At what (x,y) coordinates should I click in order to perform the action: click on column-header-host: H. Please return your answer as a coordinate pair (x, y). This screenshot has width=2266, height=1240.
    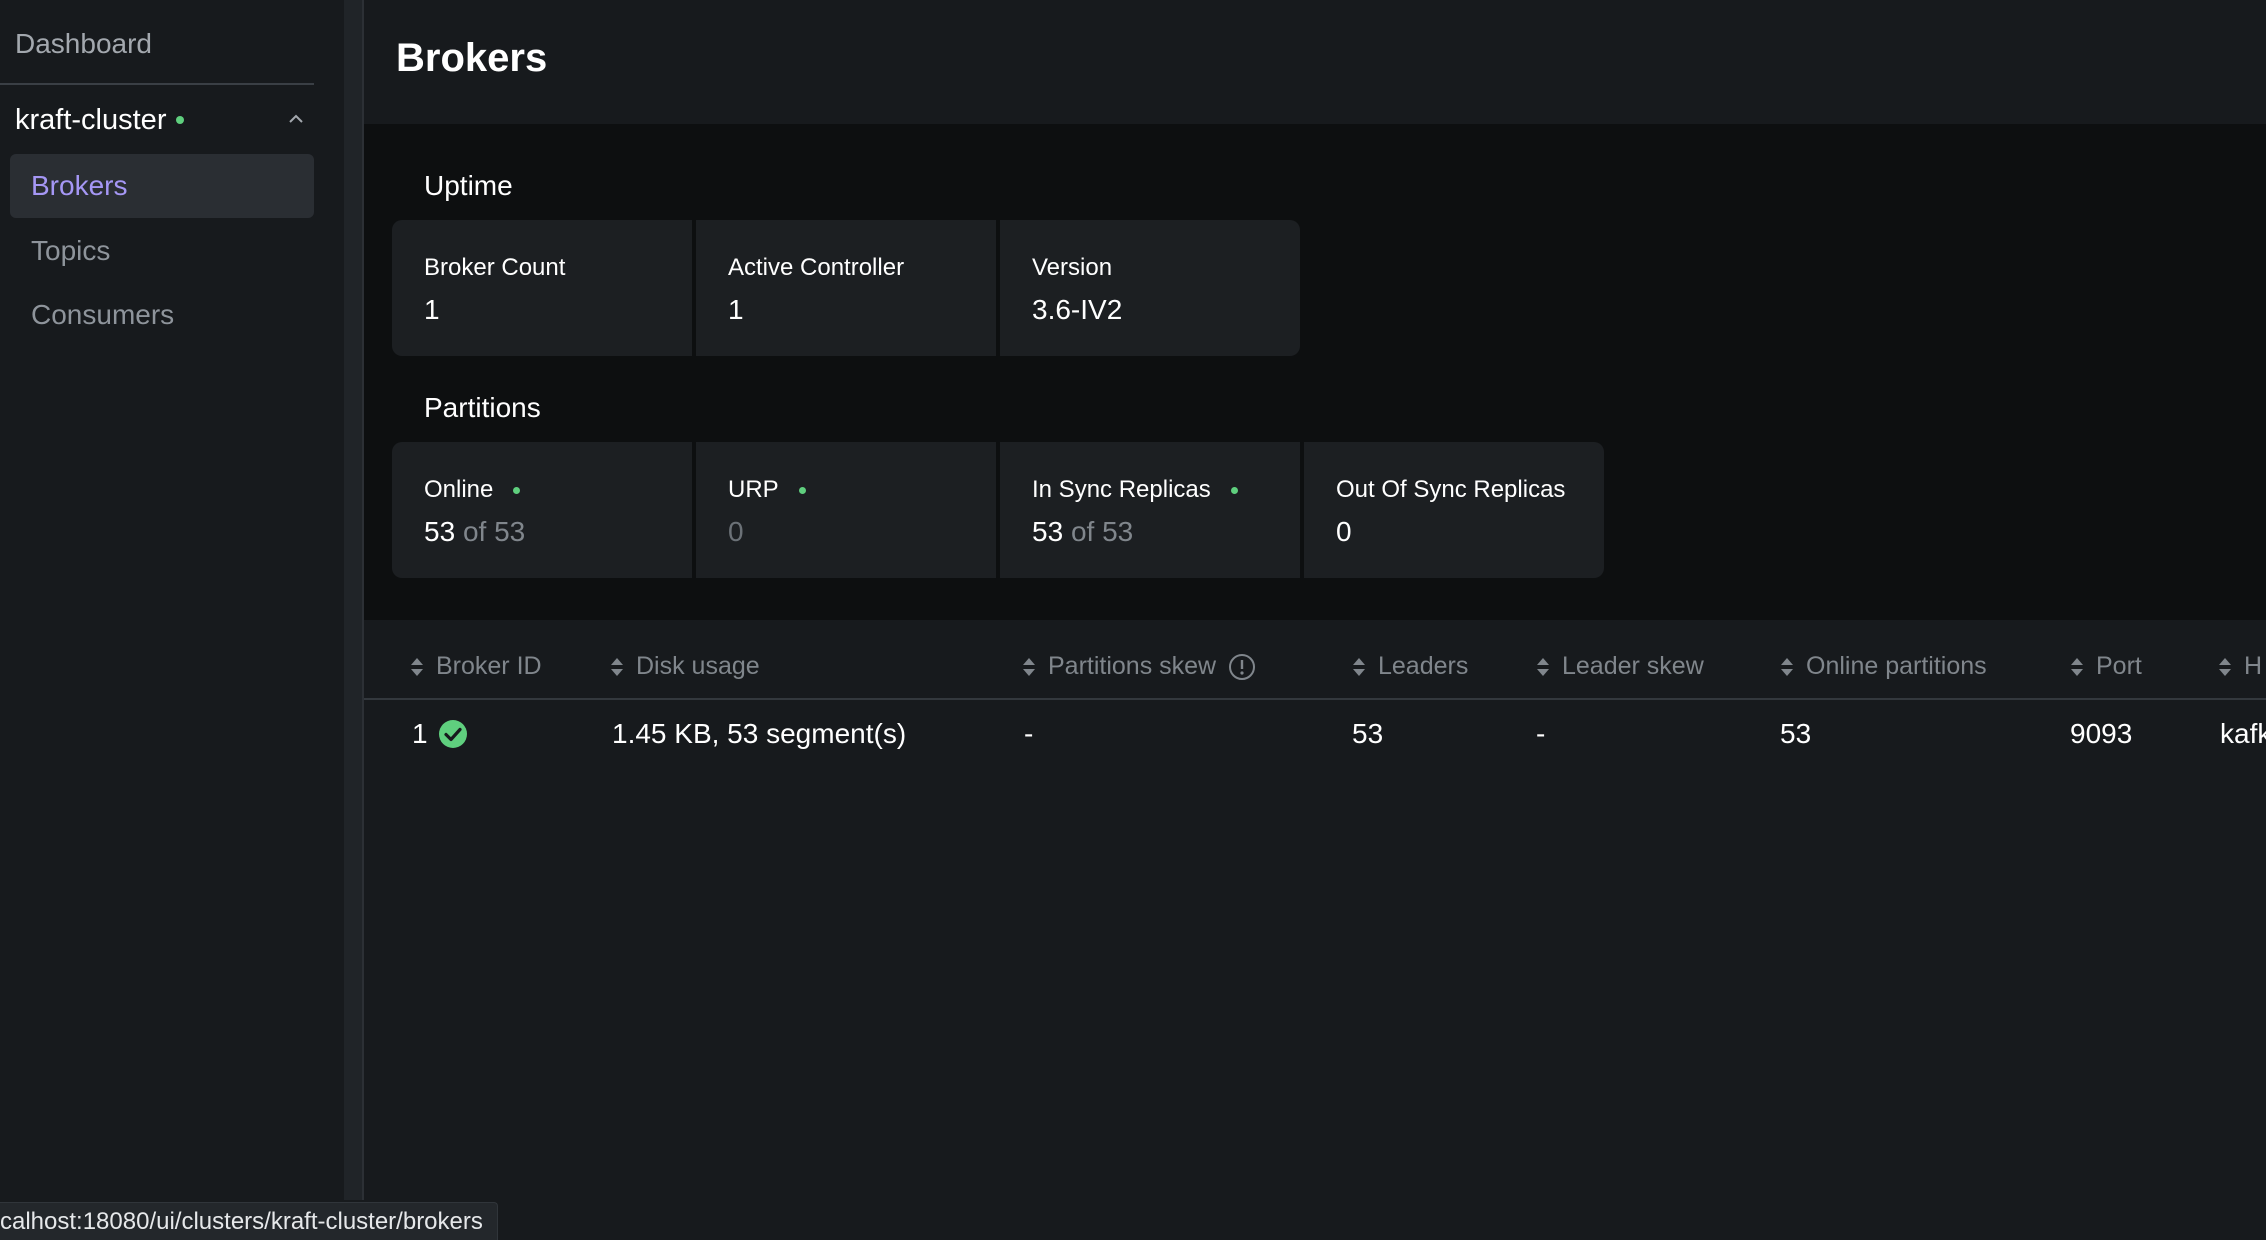
    Looking at the image, I should click on (2240, 666).